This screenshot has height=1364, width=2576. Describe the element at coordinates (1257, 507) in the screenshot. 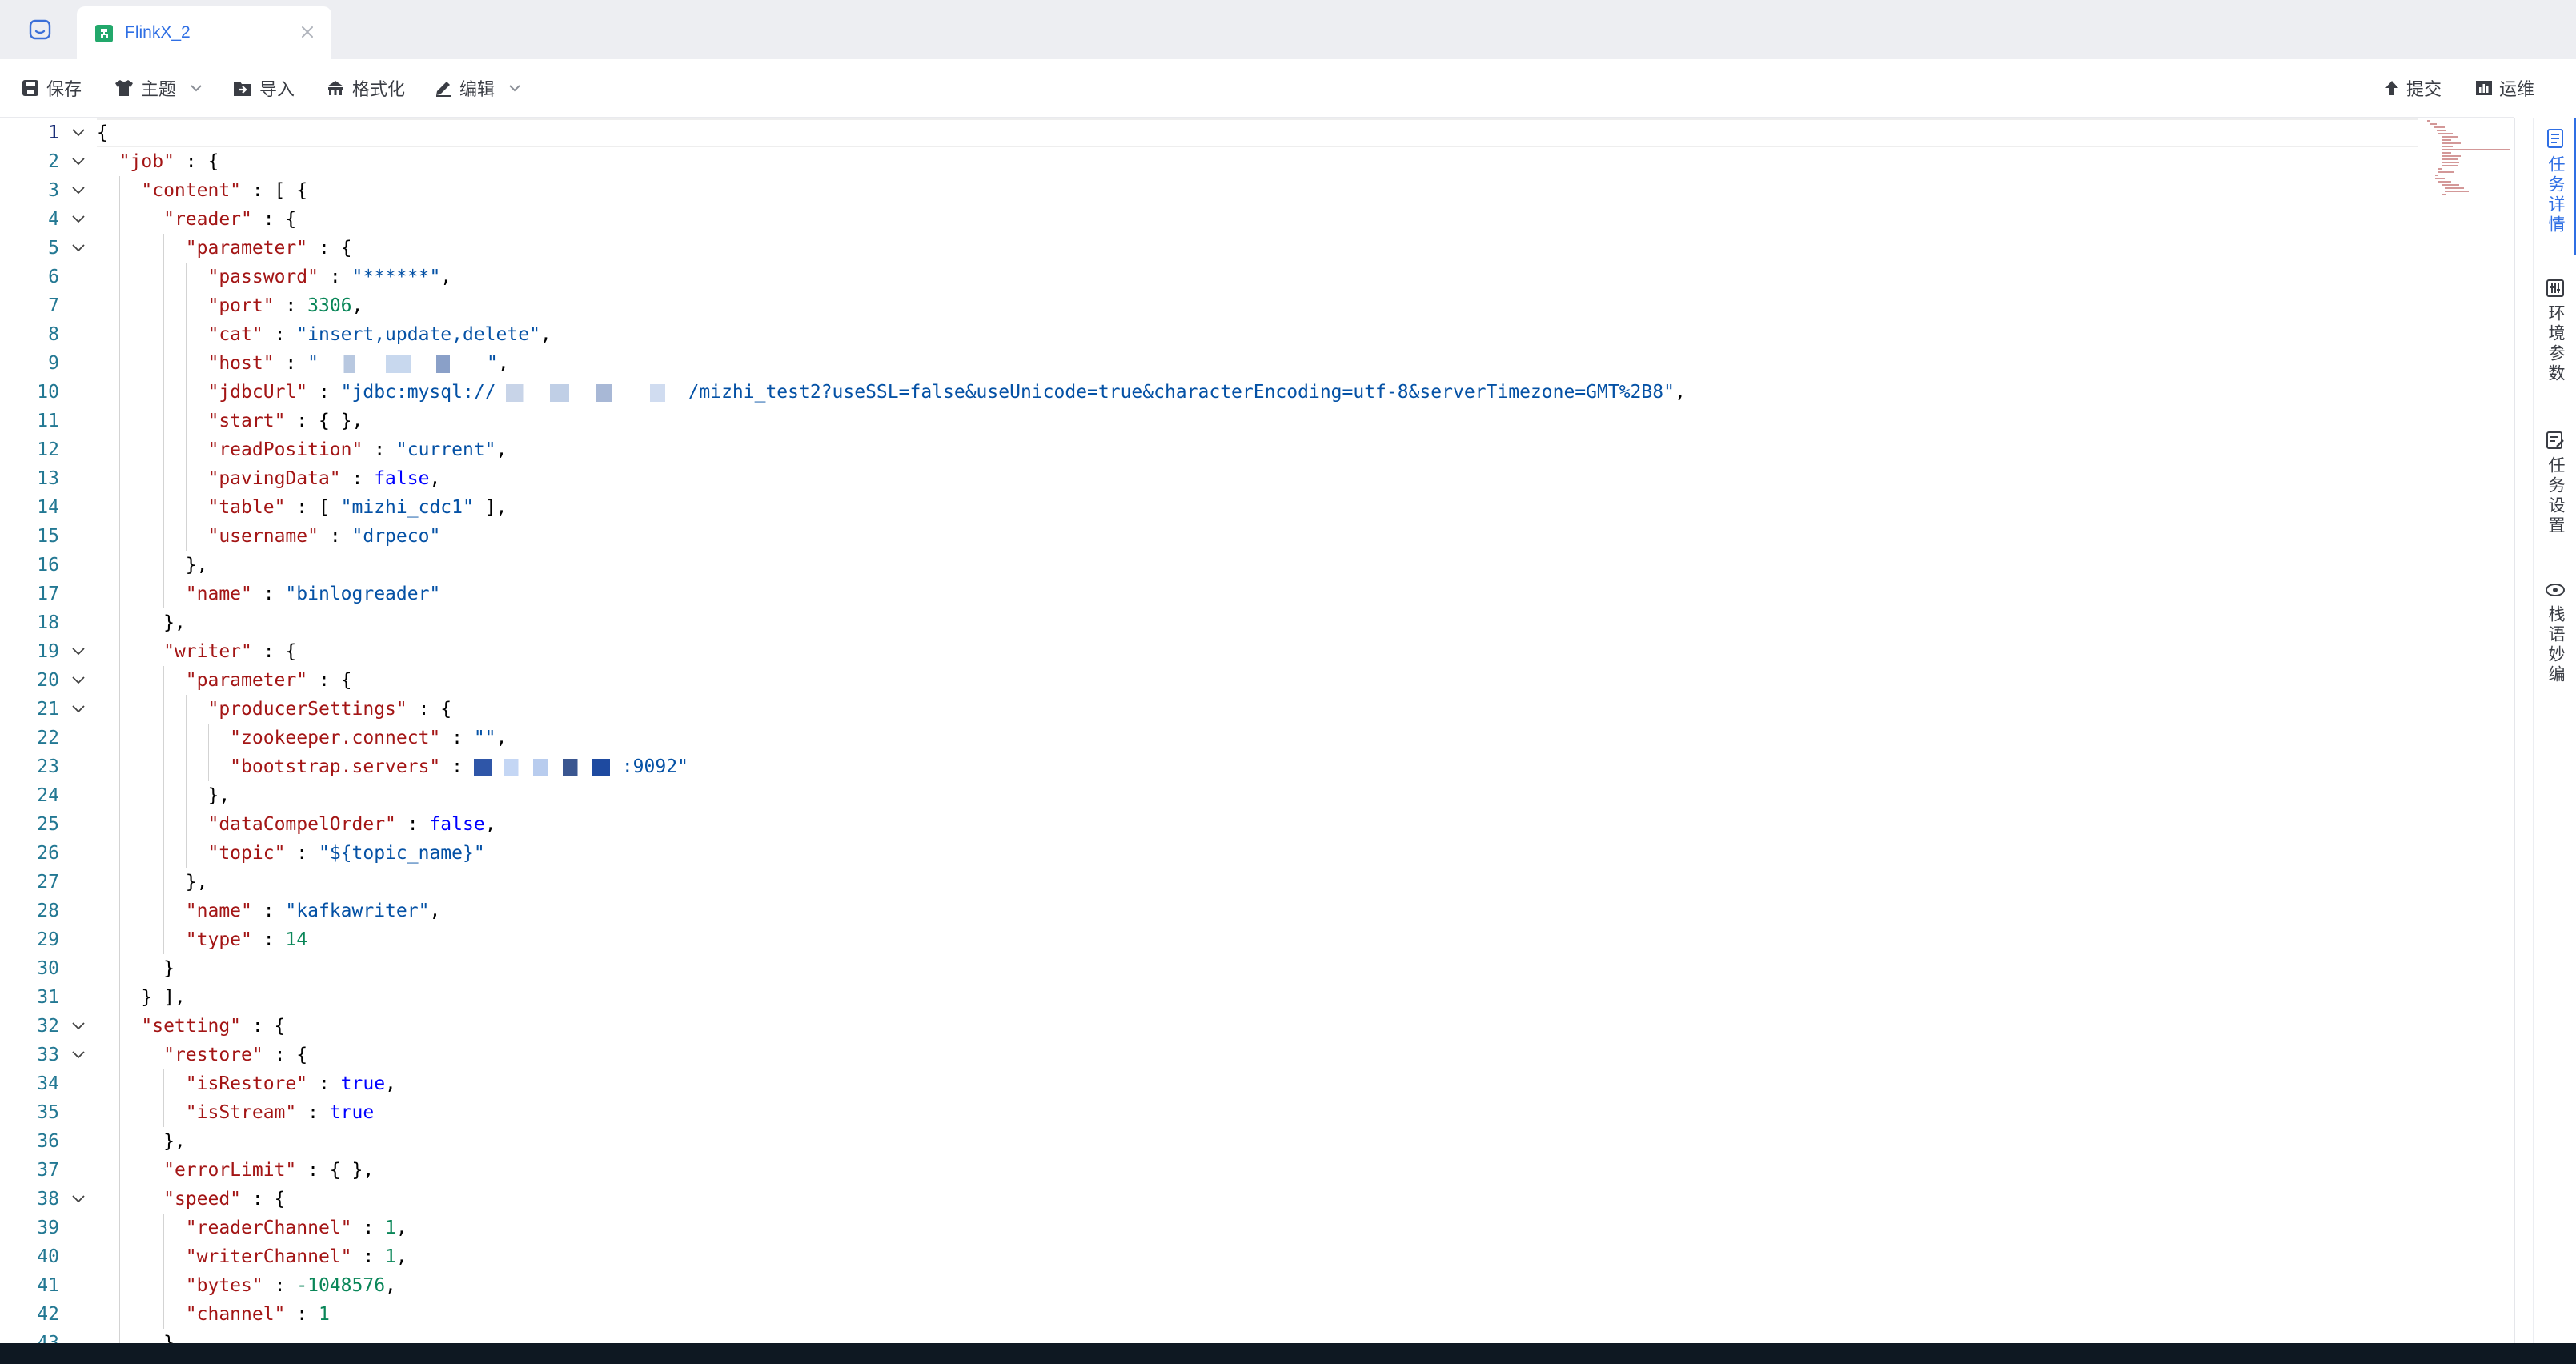

I see `code-line: 14 "table" : [ "mizhi_cdc1" ],` at that location.